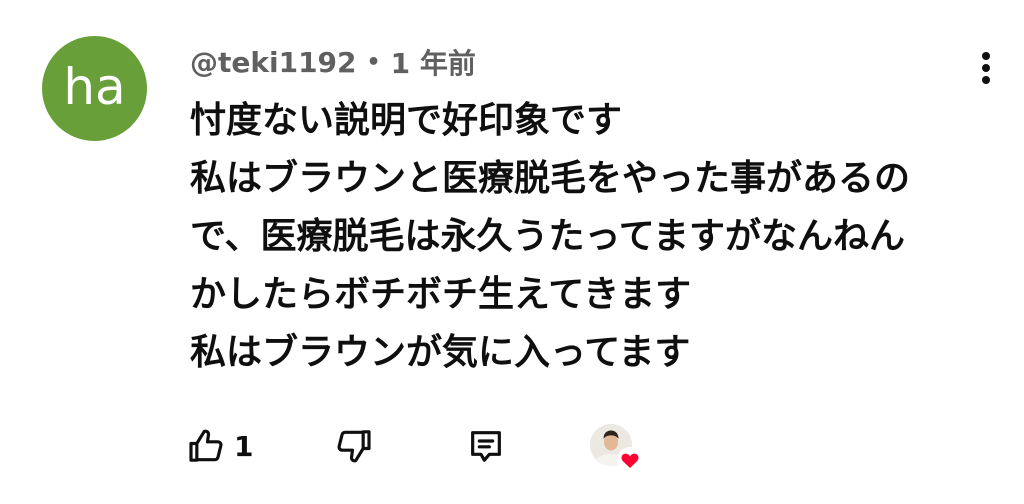  Describe the element at coordinates (244, 446) in the screenshot. I see `like-count: 1` at that location.